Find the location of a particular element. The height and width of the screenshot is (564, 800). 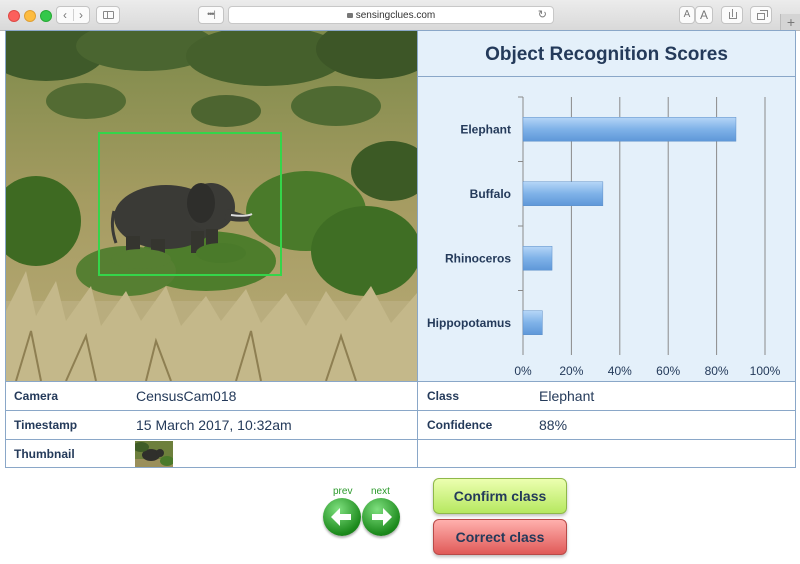

history-nav: ‹ › is located at coordinates (73, 15).